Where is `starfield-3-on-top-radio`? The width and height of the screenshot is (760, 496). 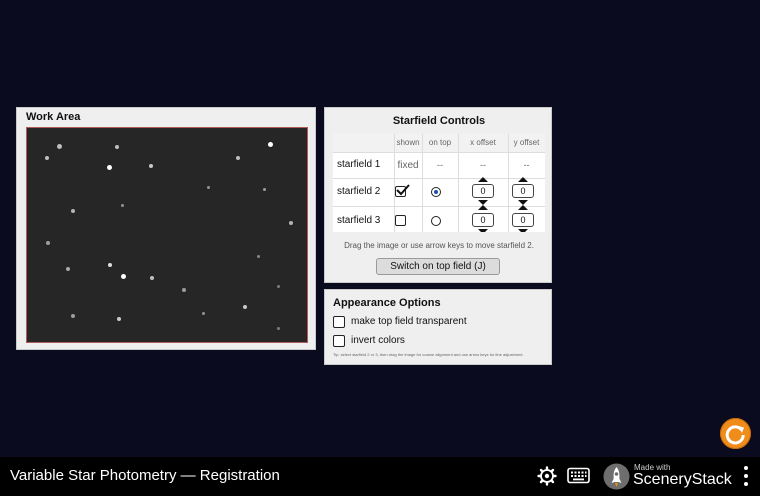
starfield-3-on-top-radio is located at coordinates (436, 221).